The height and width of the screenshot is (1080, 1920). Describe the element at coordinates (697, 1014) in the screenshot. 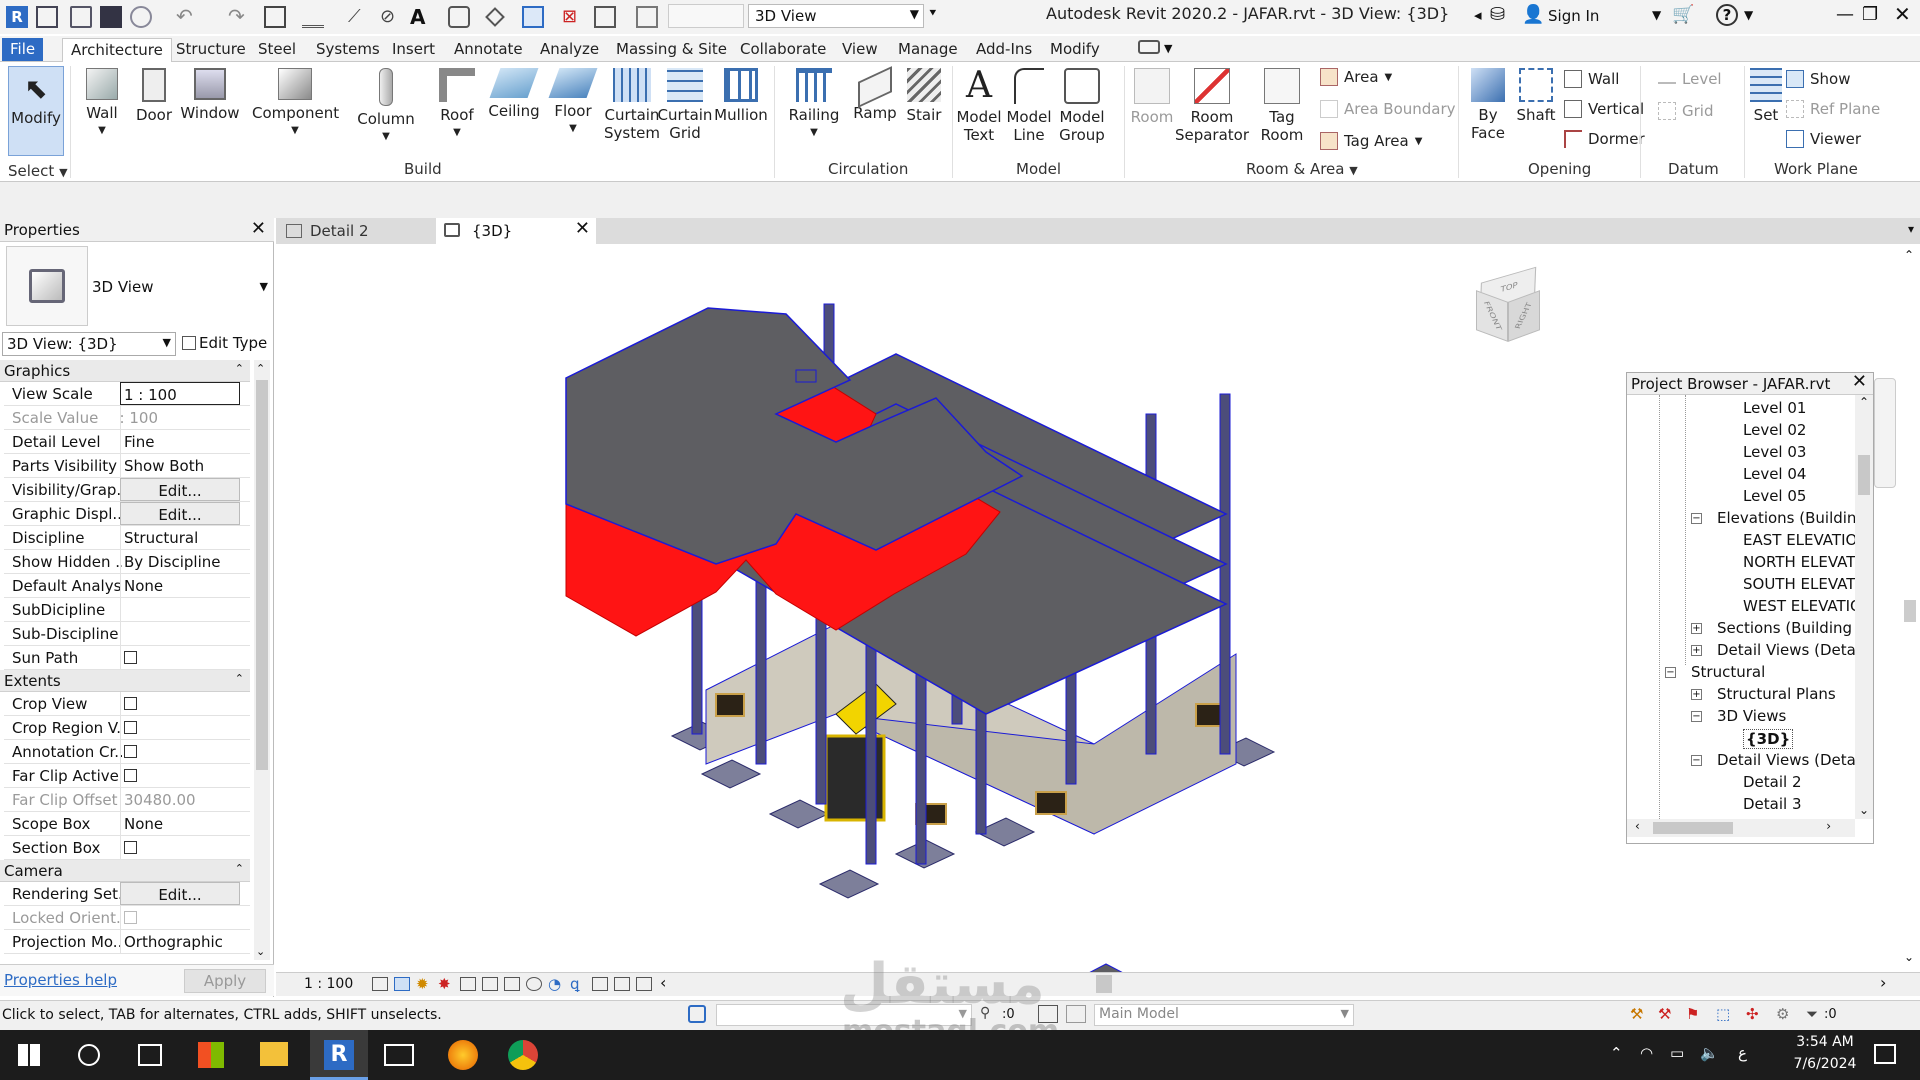

I see `worksets-icon` at that location.